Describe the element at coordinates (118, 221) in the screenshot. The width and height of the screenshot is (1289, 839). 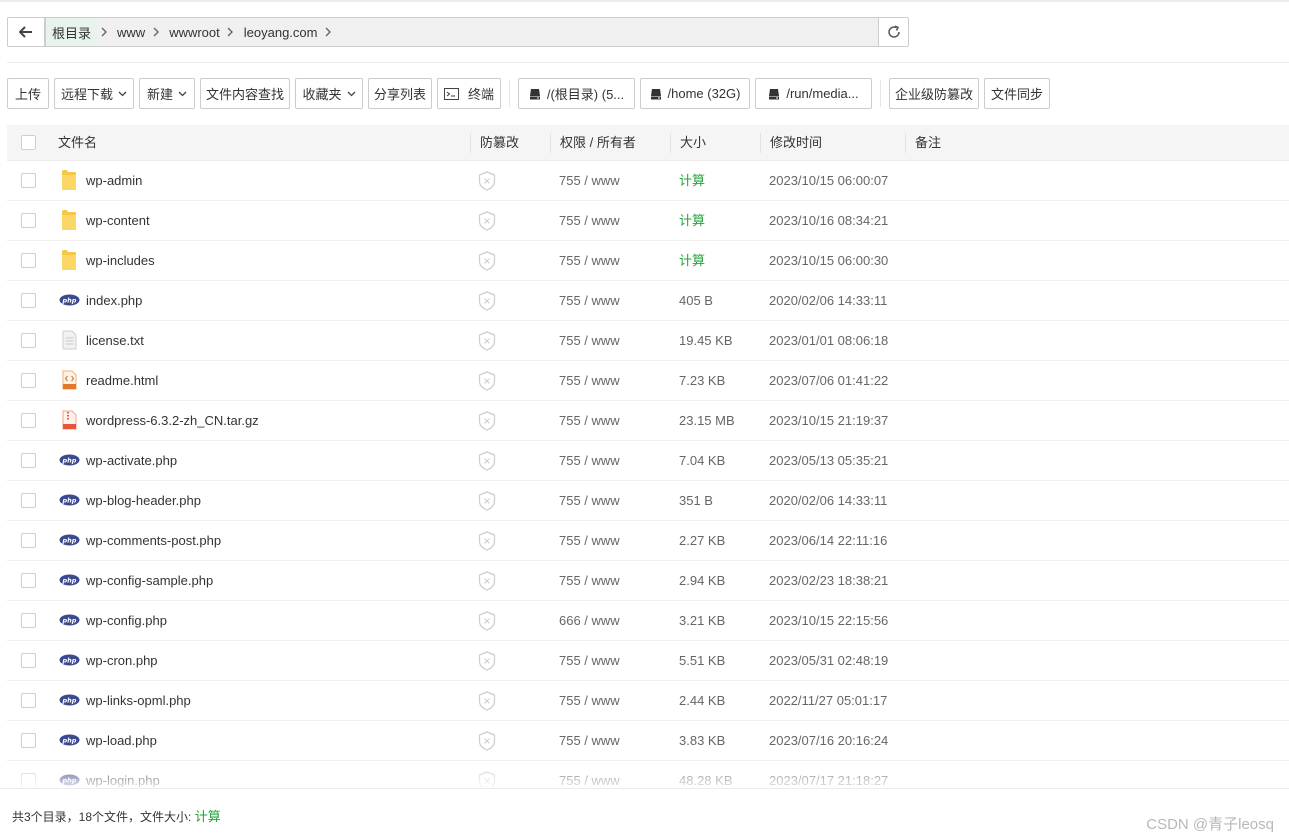
I see `file-name: wp-content` at that location.